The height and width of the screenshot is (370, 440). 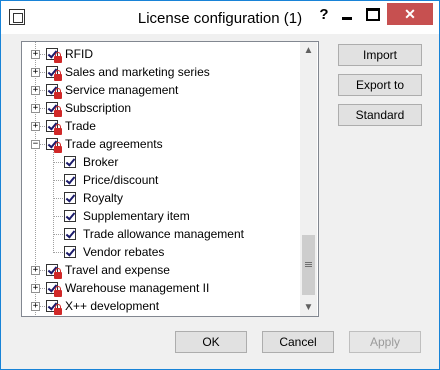 I want to click on title-bar: License configuration (1) ? ✕, so click(x=220, y=17).